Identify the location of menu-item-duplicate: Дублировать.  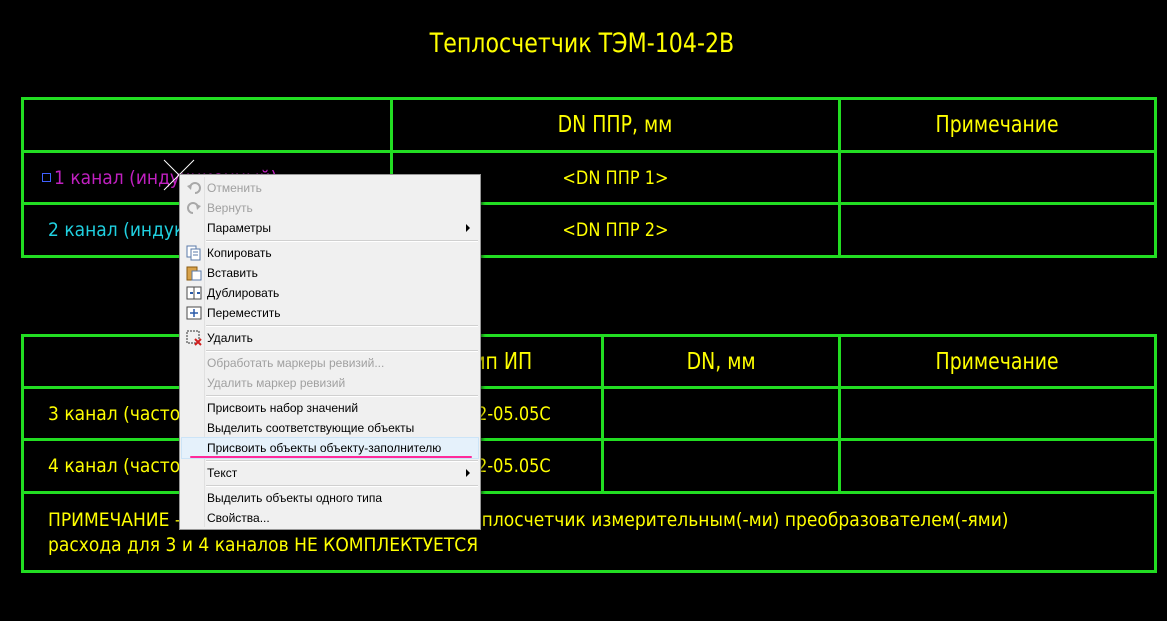
(330, 293).